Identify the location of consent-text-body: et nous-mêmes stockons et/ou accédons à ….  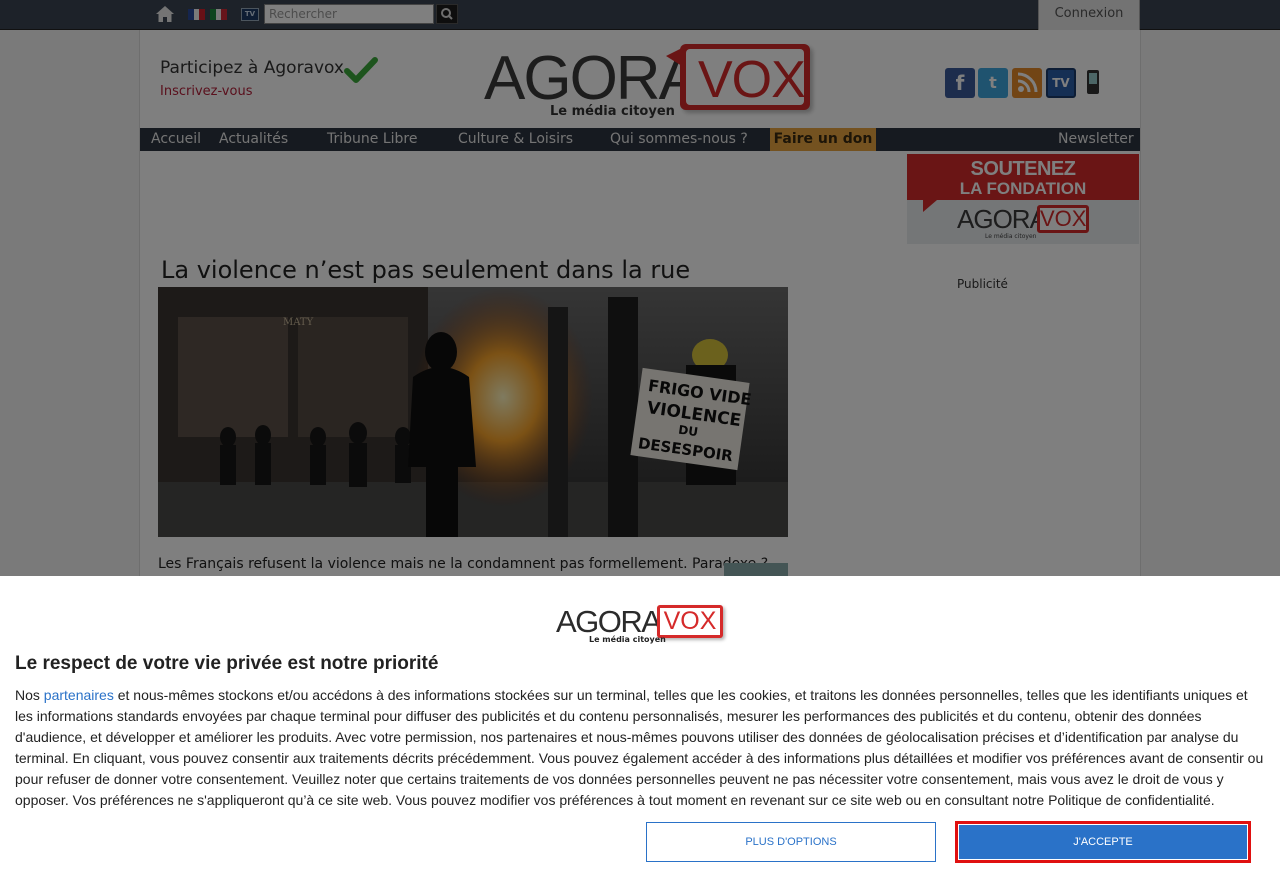
(639, 747).